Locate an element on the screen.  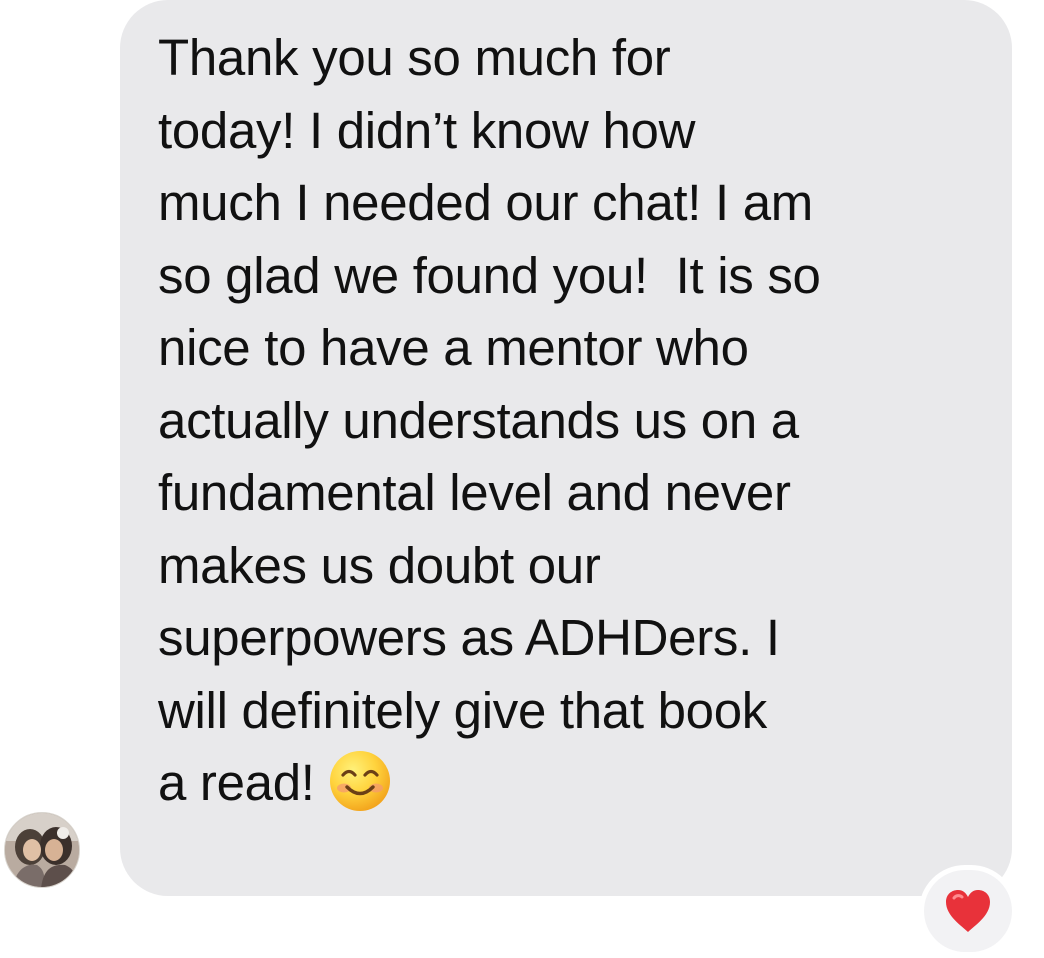
message-line: fundamental level and never is located at coordinates (474, 492).